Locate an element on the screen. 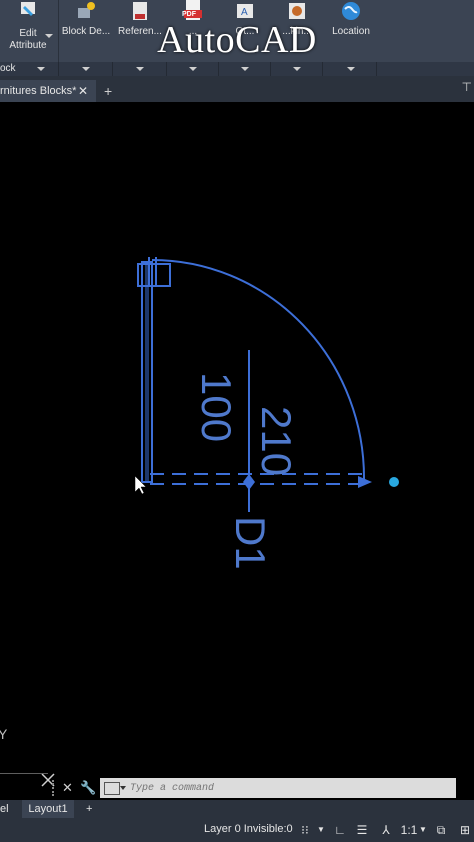 This screenshot has height=842, width=474. add-layout-button: + is located at coordinates (89, 809).